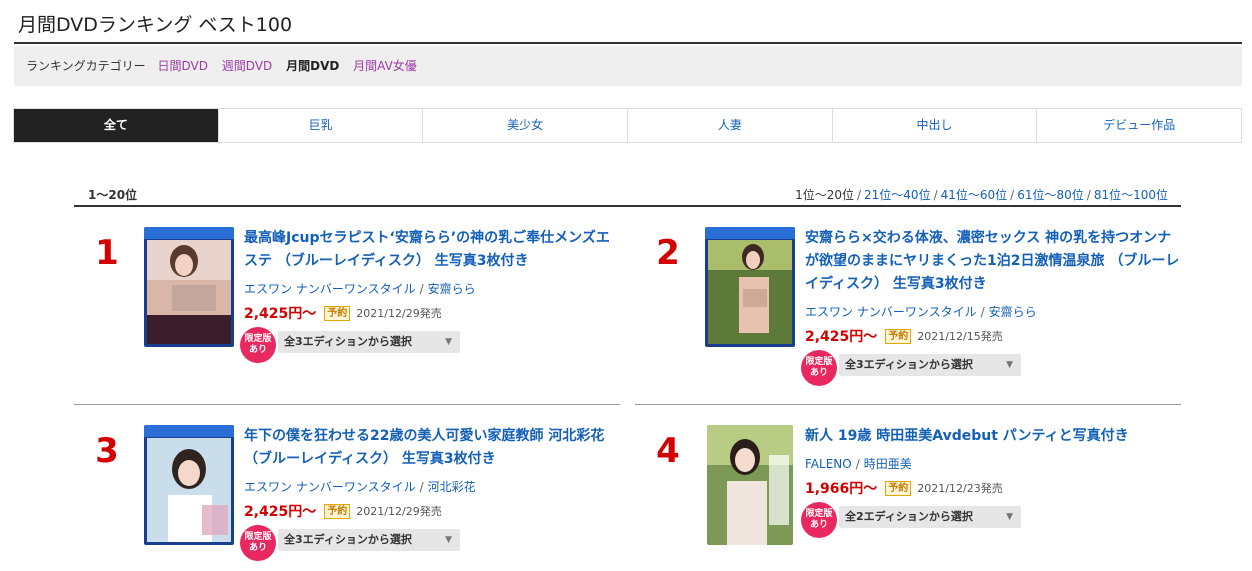  I want to click on actress-link: 河北彩花, so click(452, 487).